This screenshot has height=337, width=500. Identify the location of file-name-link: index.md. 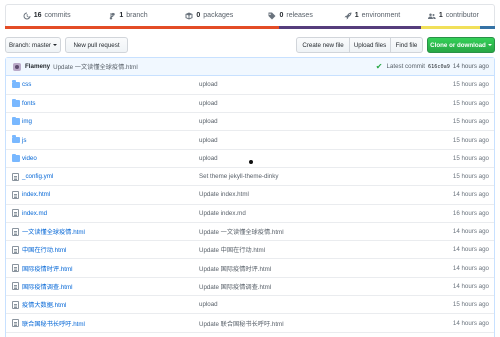
(34, 213).